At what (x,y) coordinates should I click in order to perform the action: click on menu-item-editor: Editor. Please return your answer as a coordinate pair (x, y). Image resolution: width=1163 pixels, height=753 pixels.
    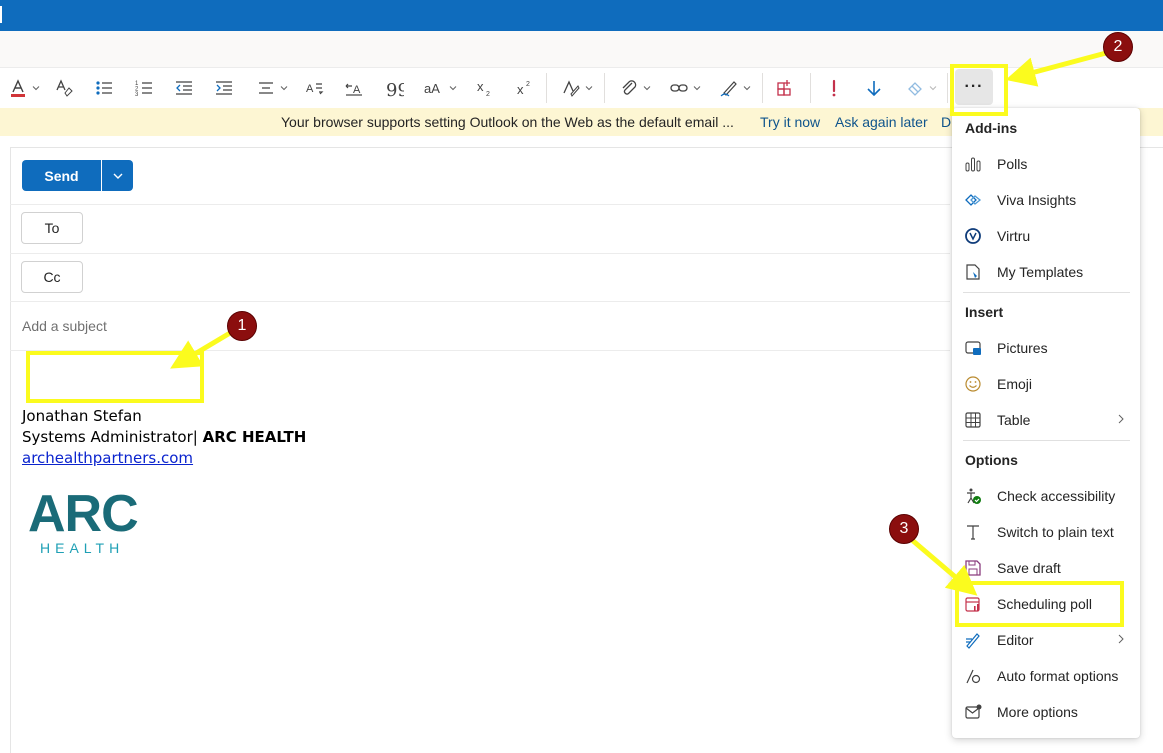
    Looking at the image, I should click on (1046, 640).